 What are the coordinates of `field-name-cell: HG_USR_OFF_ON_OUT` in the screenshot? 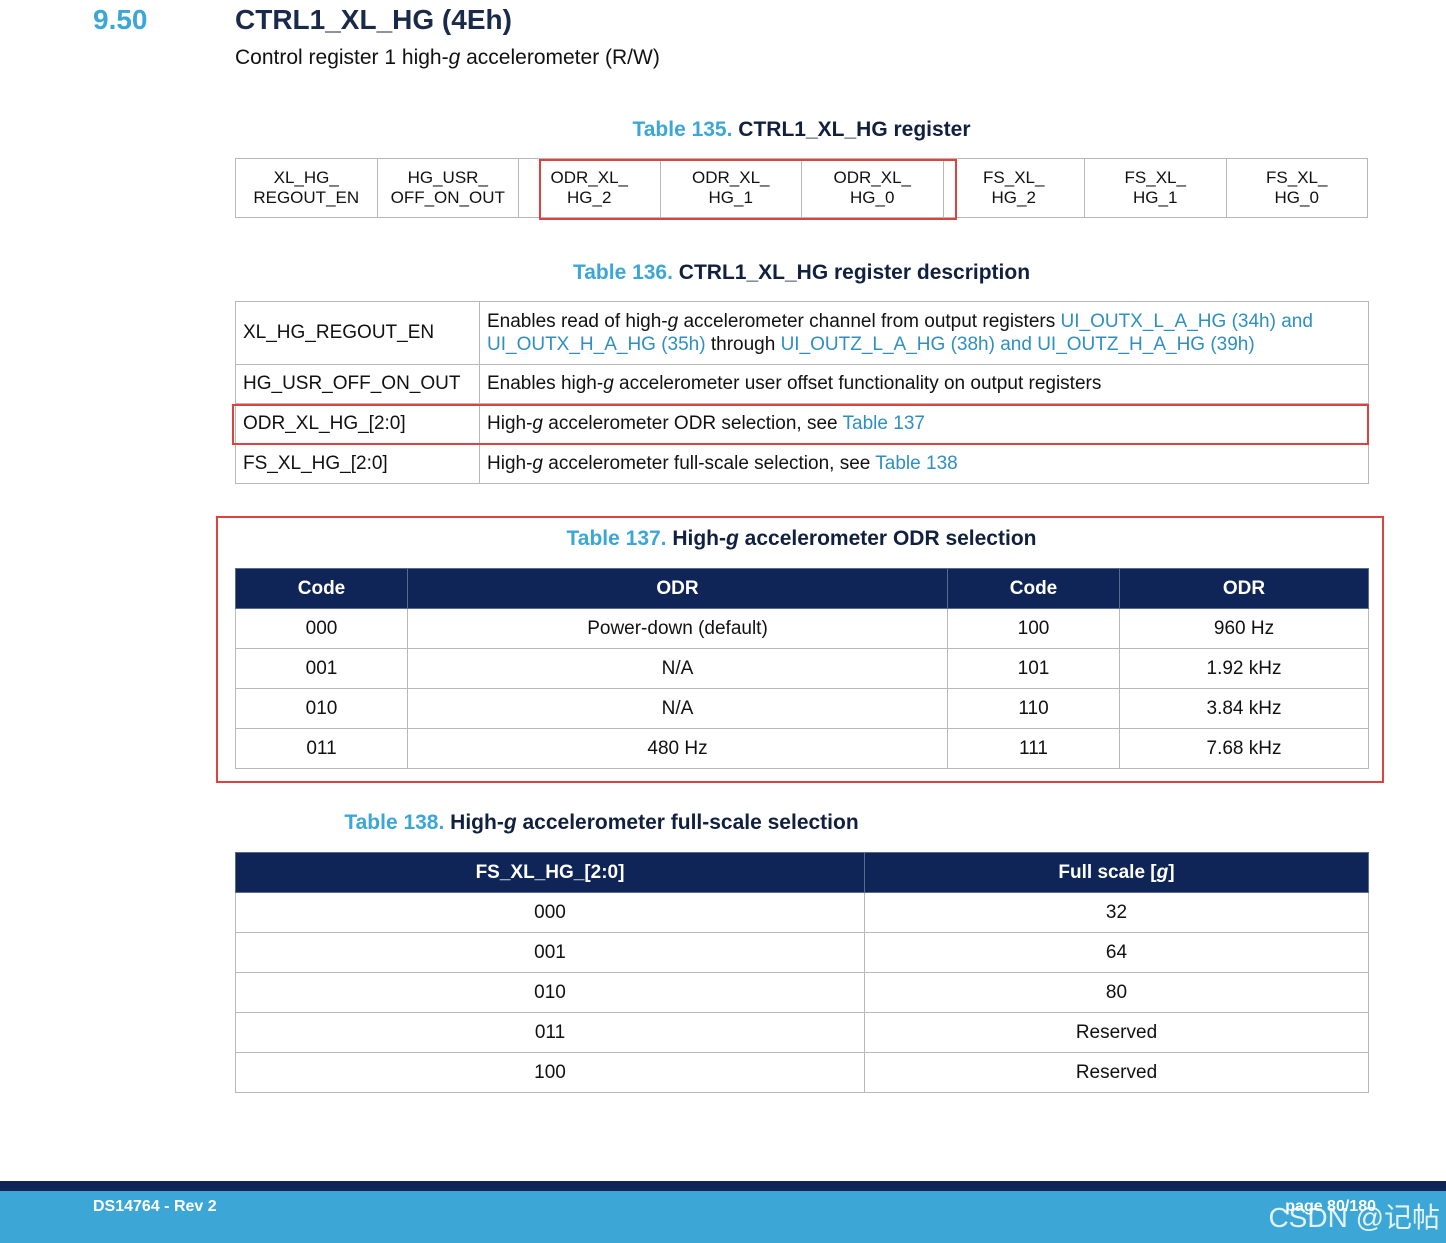 It's located at (357, 384).